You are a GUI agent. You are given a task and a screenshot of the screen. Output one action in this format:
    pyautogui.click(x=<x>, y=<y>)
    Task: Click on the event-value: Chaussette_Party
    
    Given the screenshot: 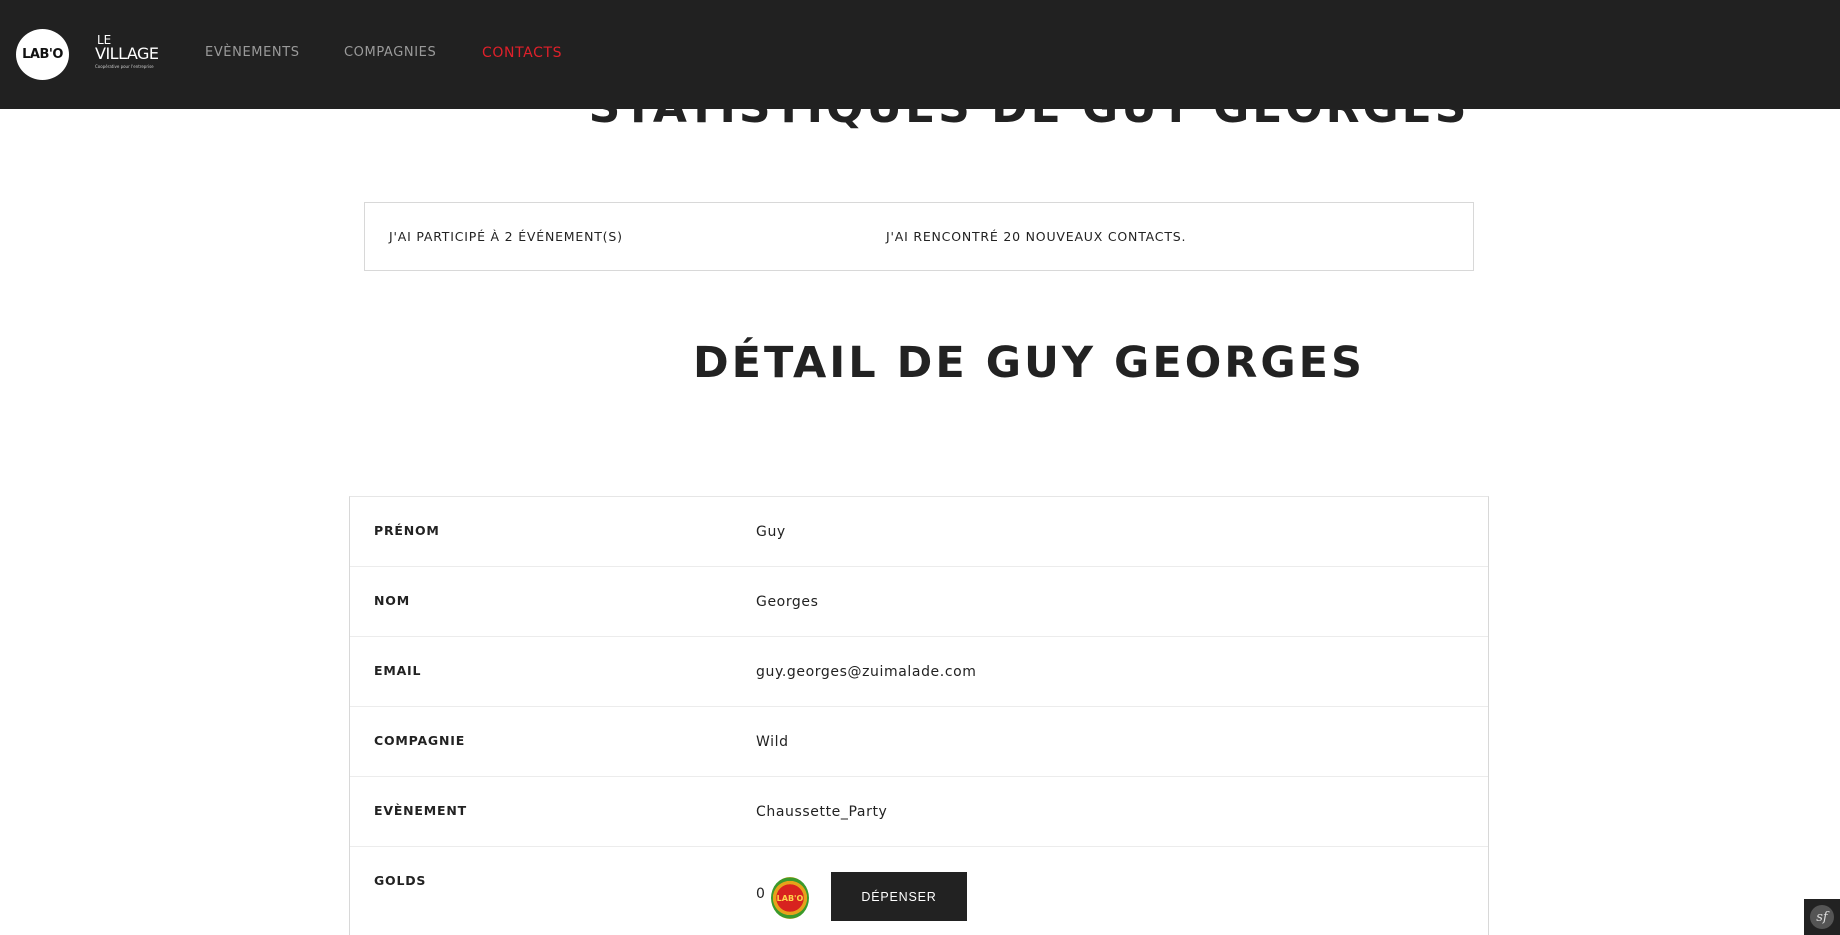 What is the action you would take?
    pyautogui.click(x=822, y=812)
    